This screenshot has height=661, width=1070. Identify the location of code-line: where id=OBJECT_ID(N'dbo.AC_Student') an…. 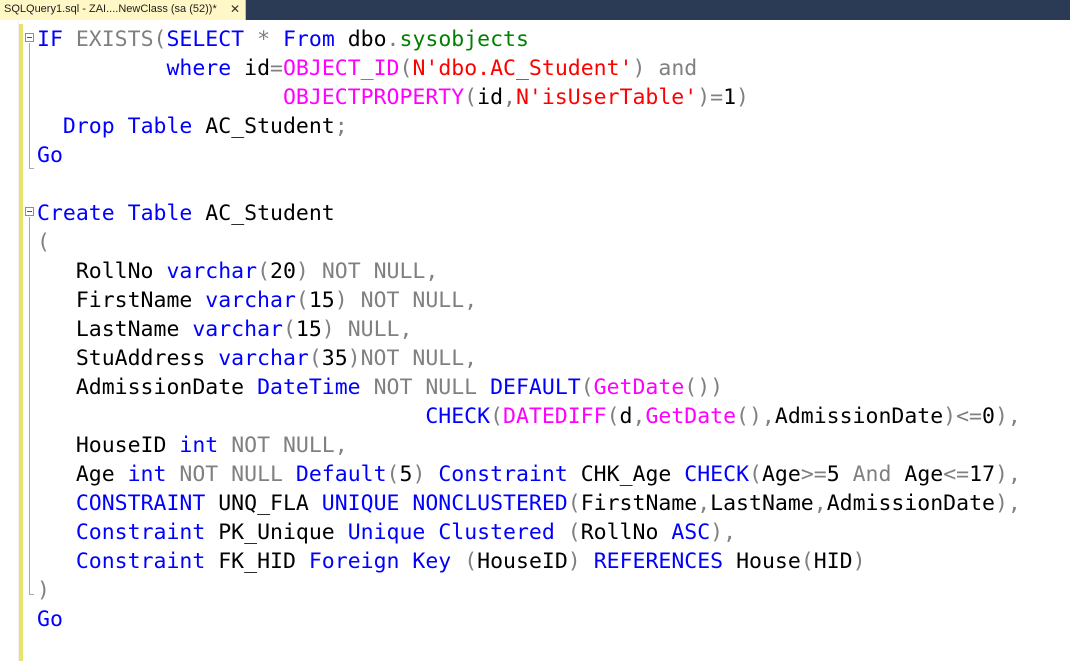
(529, 68).